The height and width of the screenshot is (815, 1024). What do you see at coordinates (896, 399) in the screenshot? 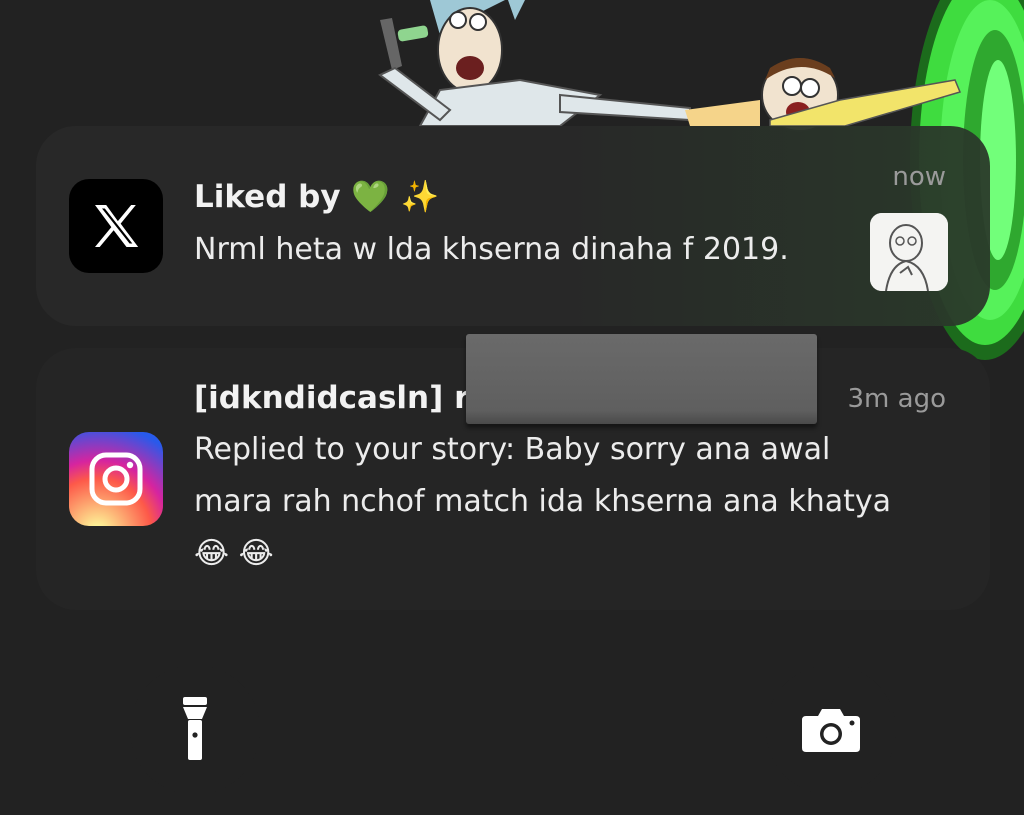
I see `notification-time: 3m ago` at bounding box center [896, 399].